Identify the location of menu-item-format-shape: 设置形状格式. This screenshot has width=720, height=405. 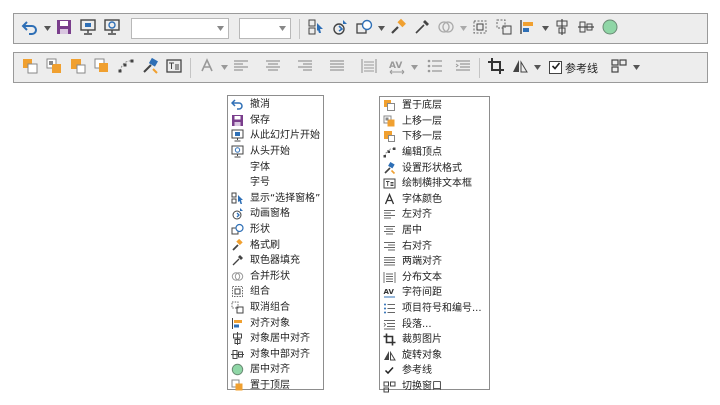
(434, 168).